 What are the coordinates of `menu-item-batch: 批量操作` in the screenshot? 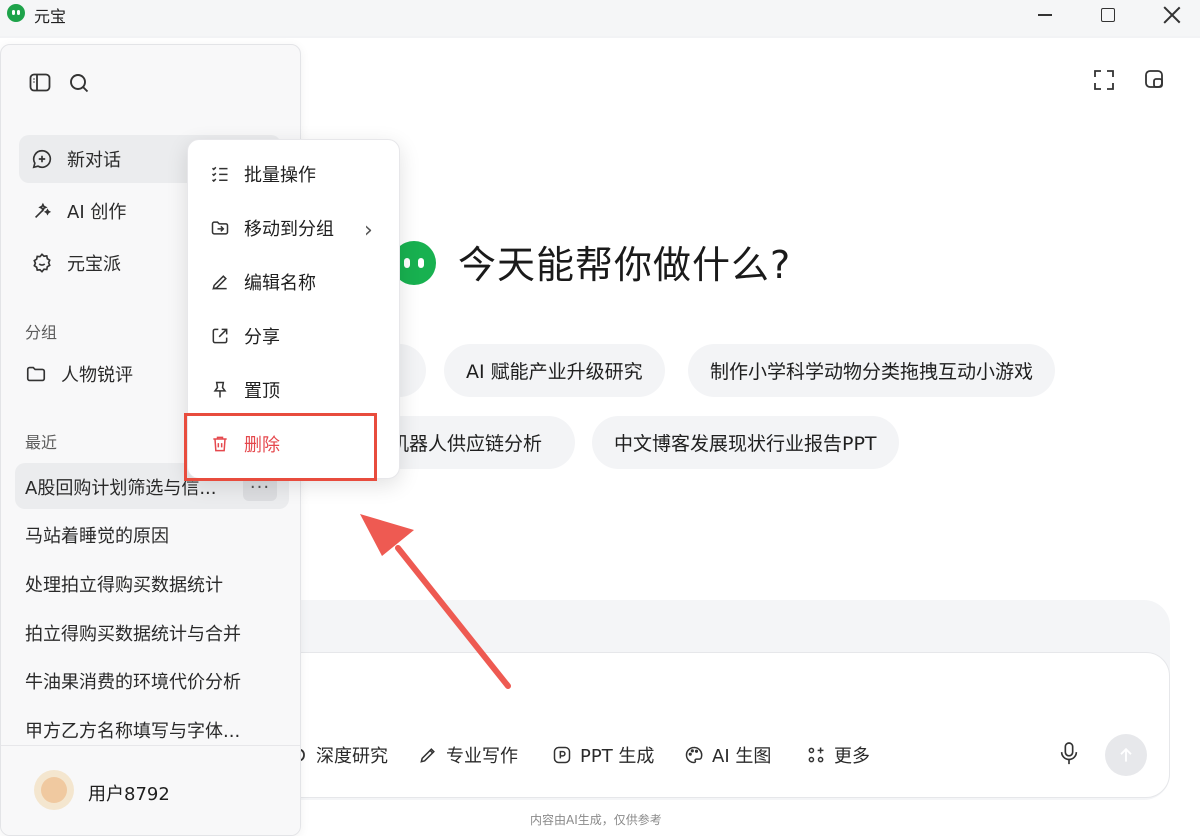 It's located at (263, 174).